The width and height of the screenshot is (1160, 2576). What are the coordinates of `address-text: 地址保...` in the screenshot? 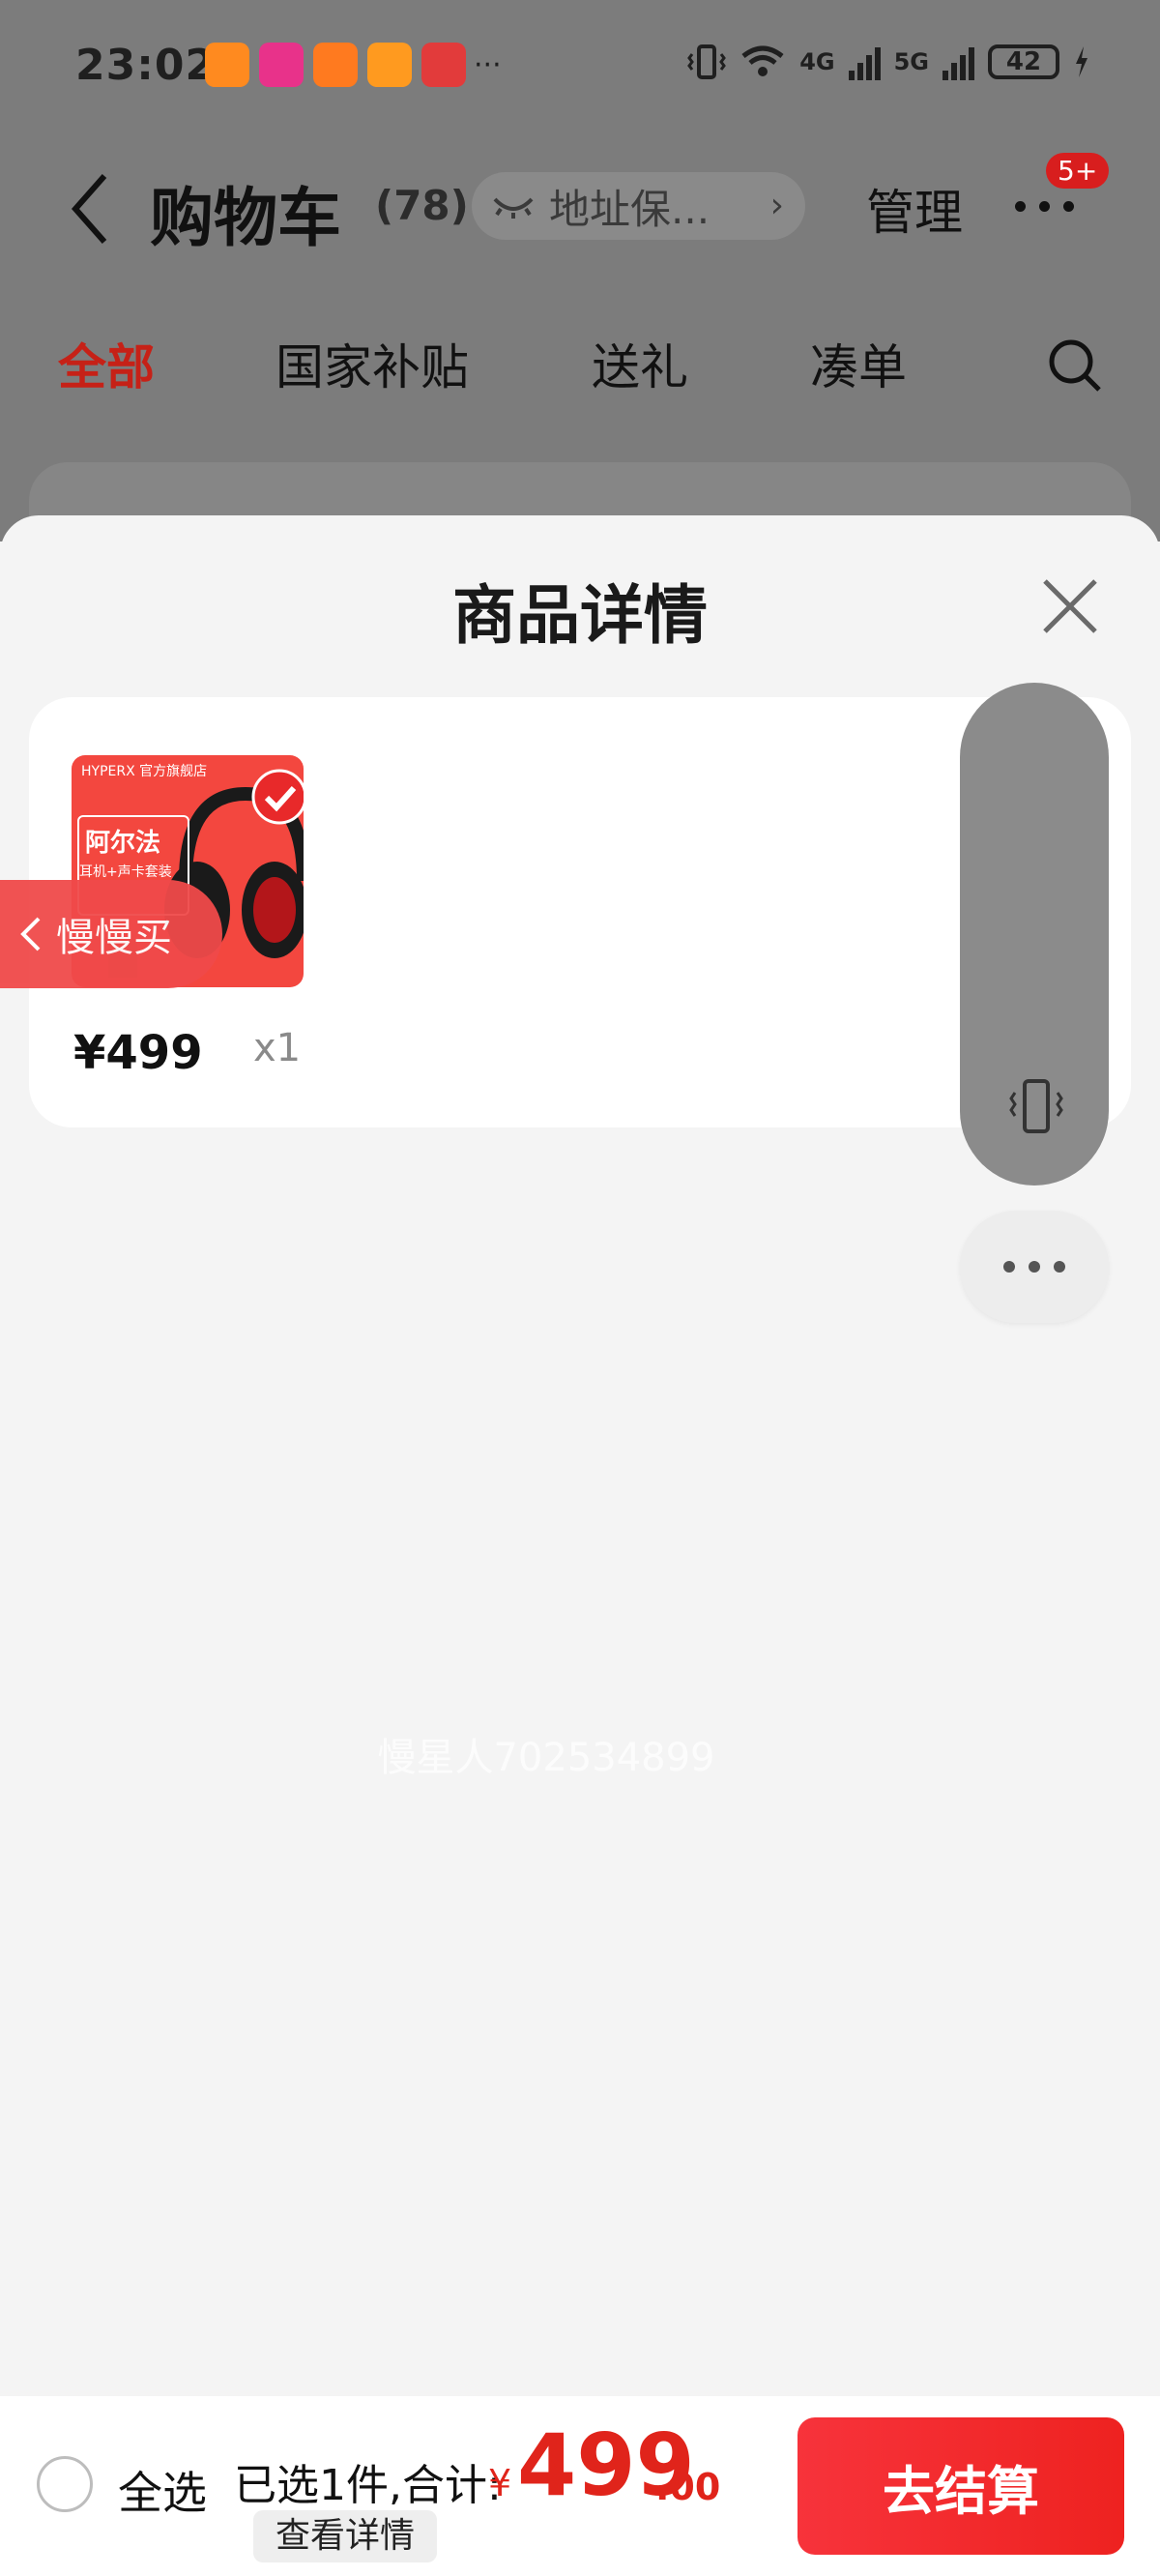 It's located at (629, 209).